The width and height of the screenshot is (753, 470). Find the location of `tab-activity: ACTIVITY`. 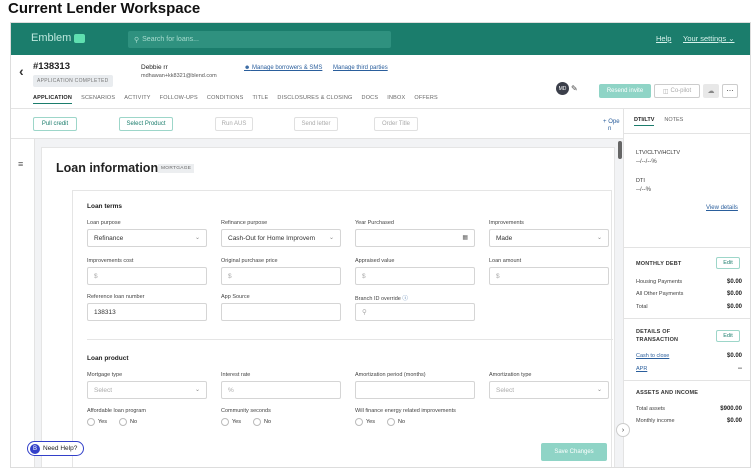

tab-activity: ACTIVITY is located at coordinates (137, 99).